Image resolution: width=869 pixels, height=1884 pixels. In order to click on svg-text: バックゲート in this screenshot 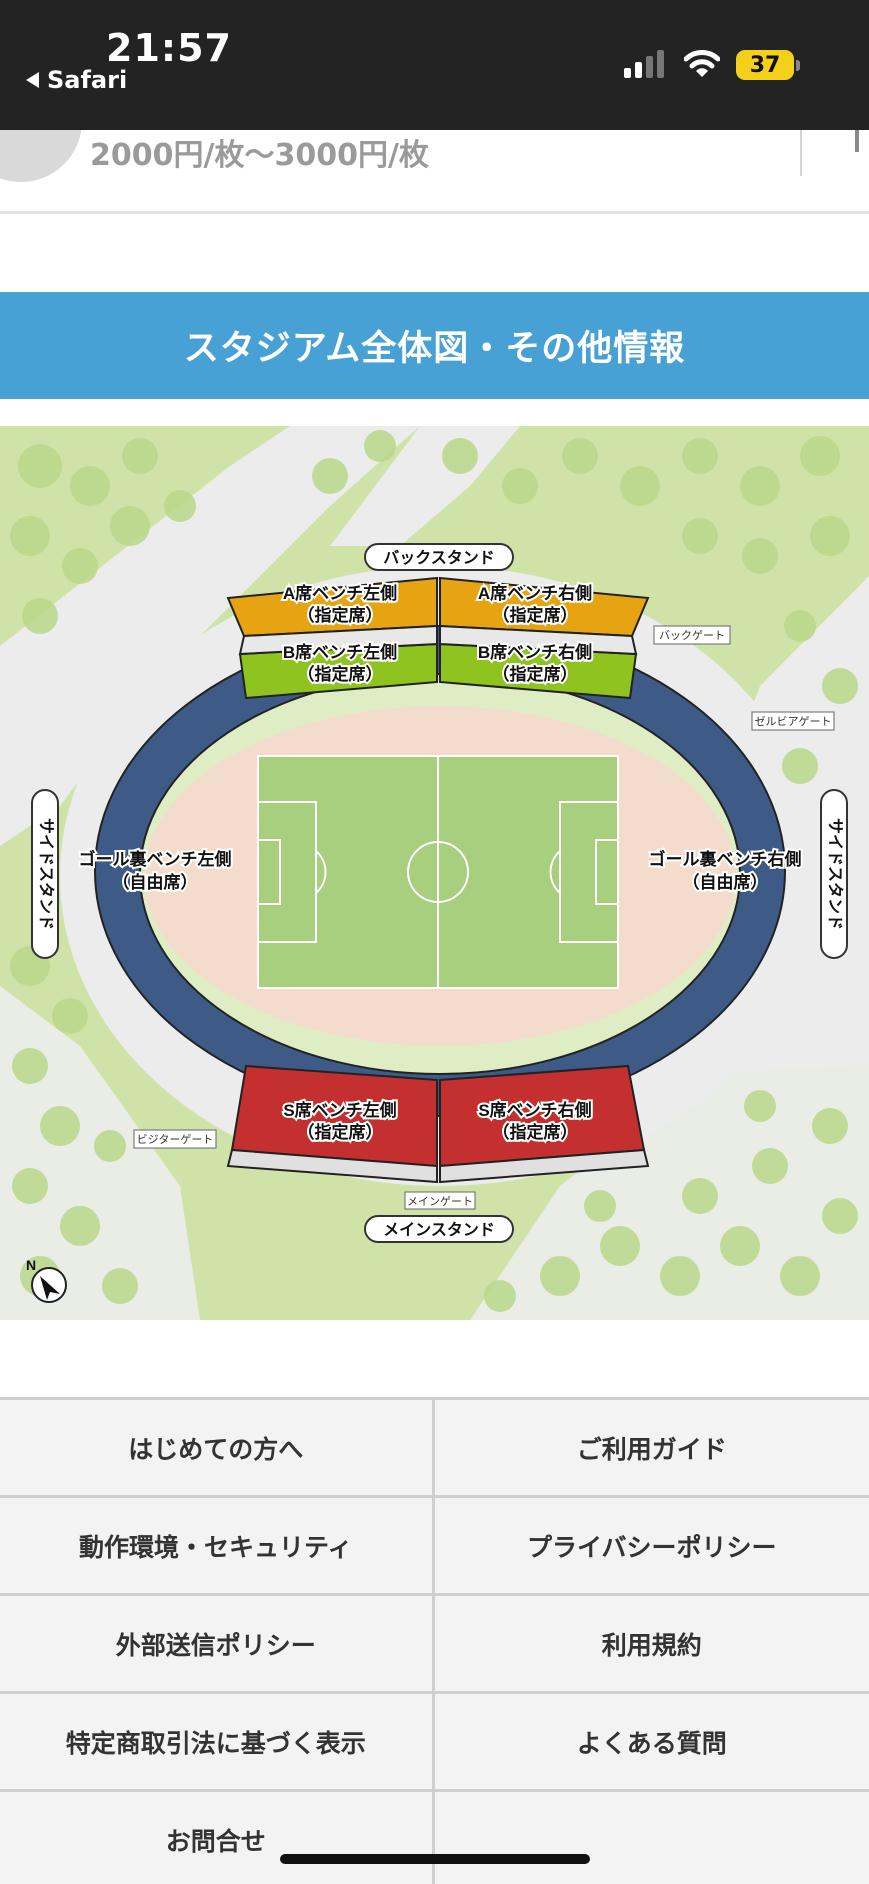, I will do `click(692, 635)`.